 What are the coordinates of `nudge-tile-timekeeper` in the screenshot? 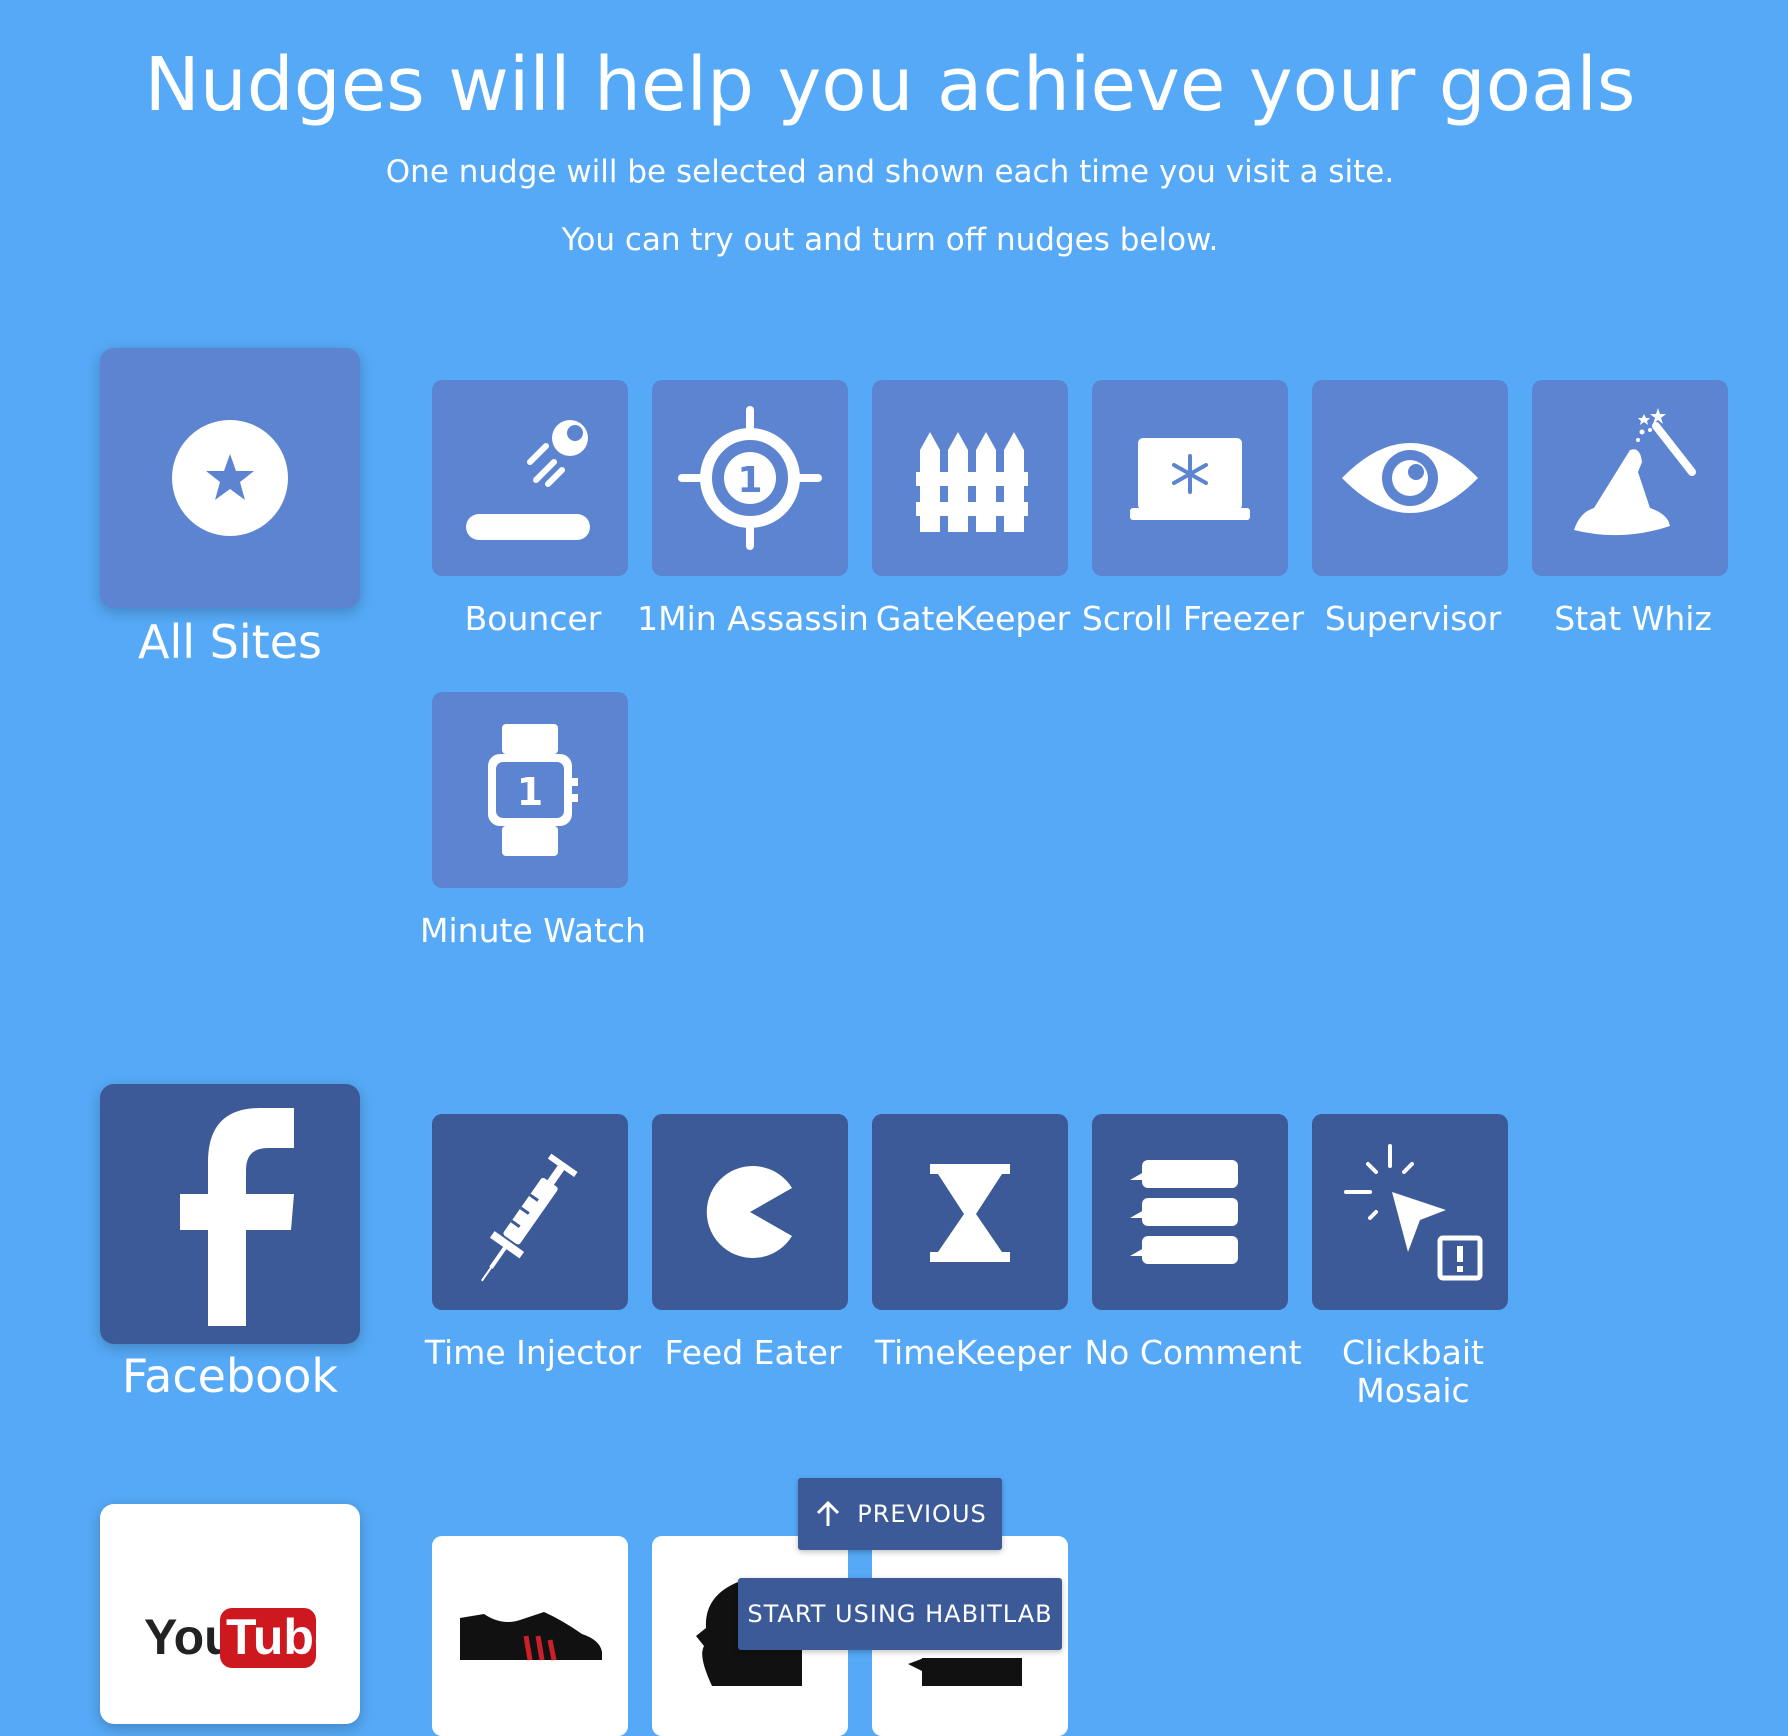 It's located at (970, 1212).